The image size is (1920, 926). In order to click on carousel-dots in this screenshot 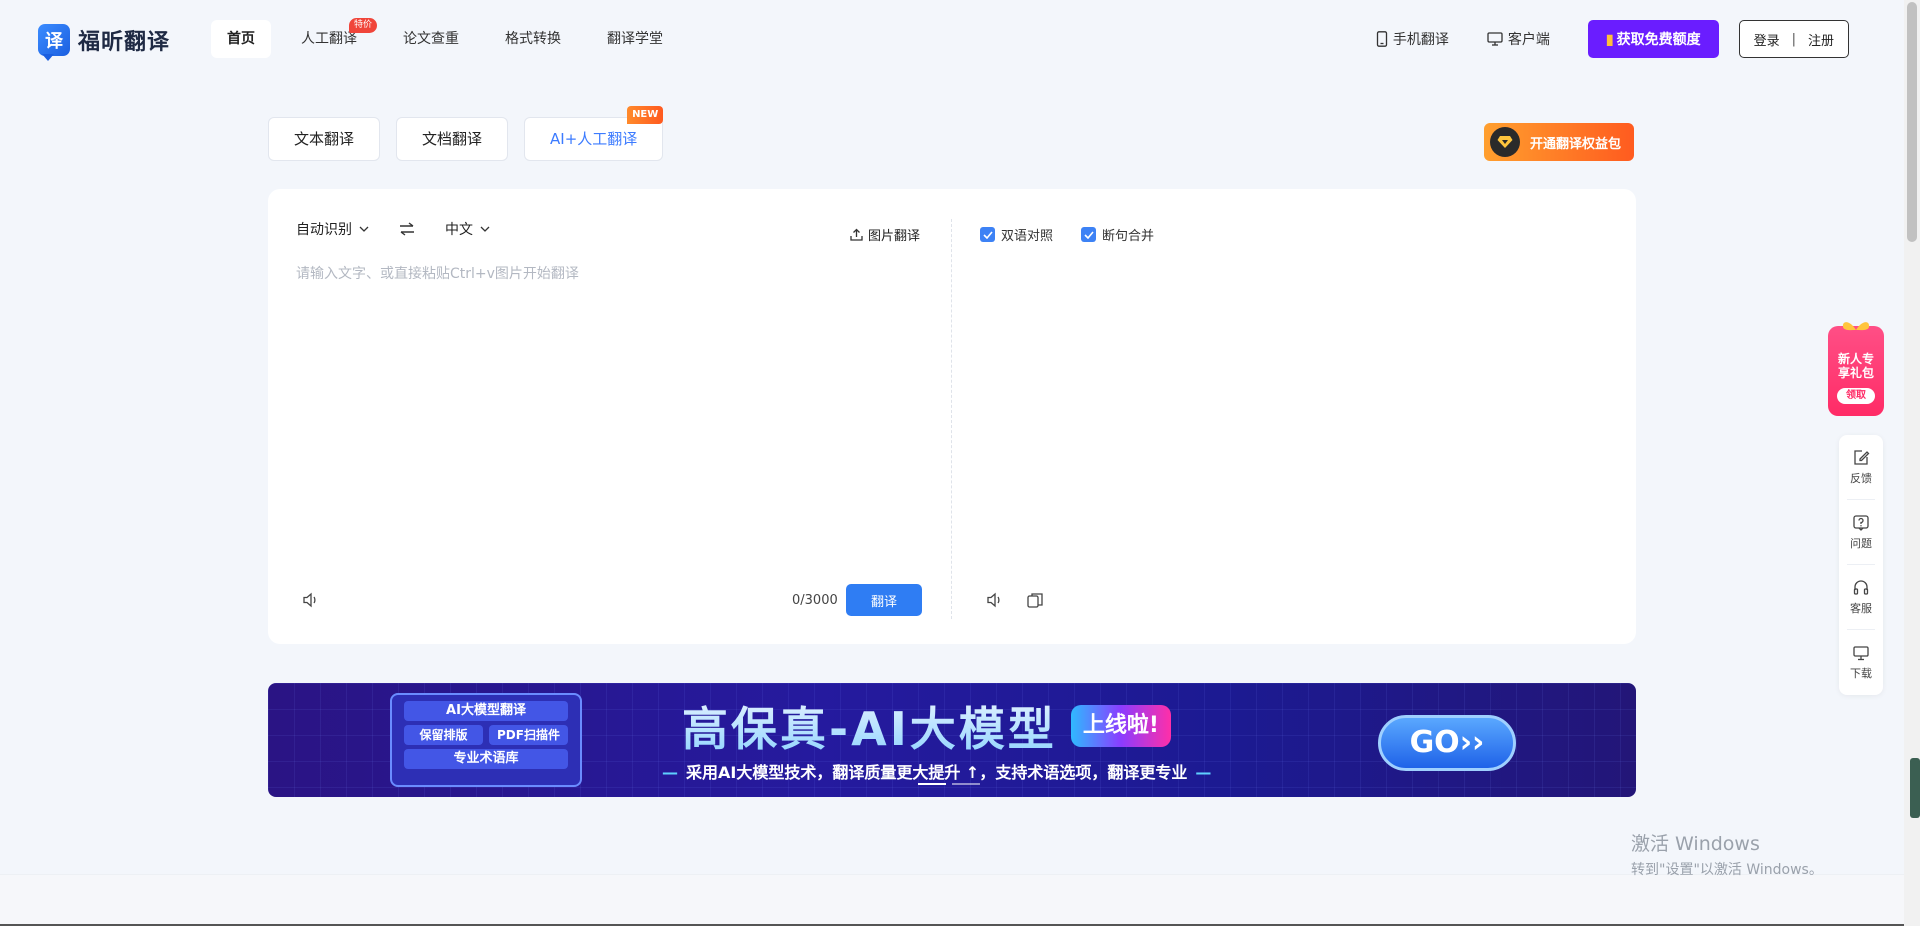, I will do `click(949, 784)`.